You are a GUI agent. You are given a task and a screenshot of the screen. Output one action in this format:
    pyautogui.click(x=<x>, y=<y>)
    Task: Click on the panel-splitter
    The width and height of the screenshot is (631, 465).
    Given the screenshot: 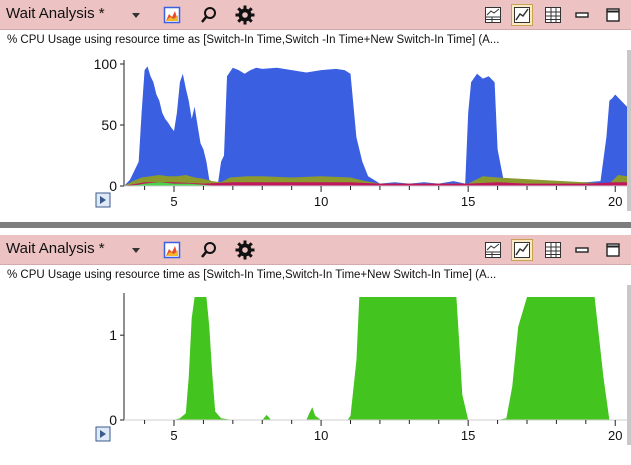 What is the action you would take?
    pyautogui.click(x=315, y=225)
    